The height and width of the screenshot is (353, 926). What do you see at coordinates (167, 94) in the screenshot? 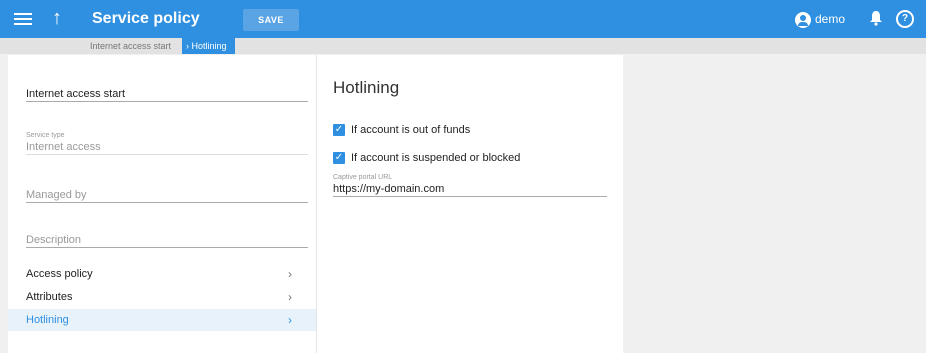
I see `name-field: Internet access start` at bounding box center [167, 94].